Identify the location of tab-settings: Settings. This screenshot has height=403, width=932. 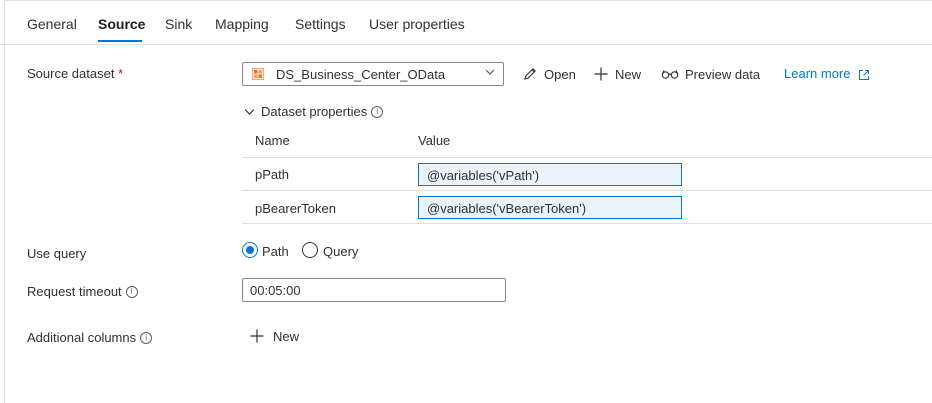
(320, 24).